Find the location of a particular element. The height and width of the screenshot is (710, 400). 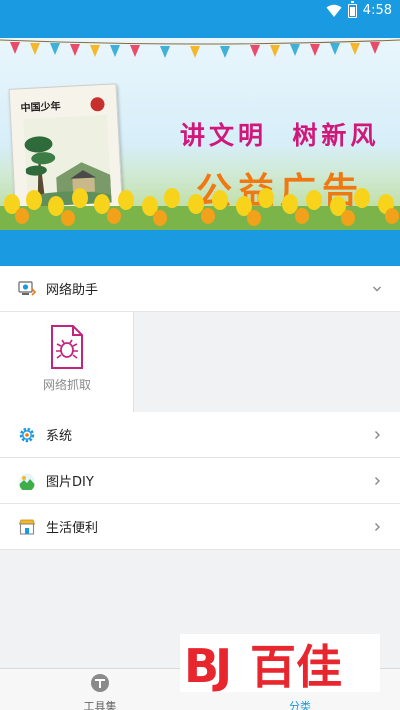

section-network: 网络助手 is located at coordinates (200, 289).